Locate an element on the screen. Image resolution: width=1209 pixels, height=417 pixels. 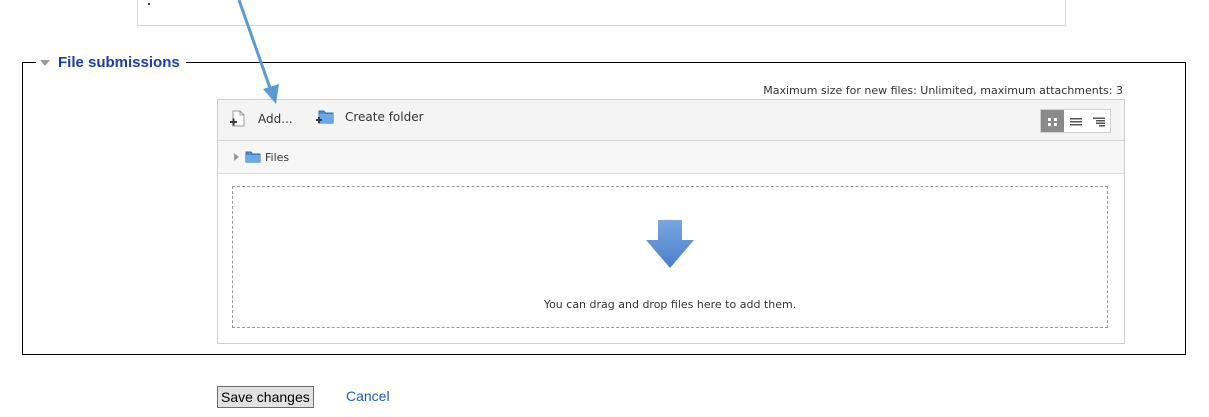
folder-path-bar: Files is located at coordinates (671, 157).